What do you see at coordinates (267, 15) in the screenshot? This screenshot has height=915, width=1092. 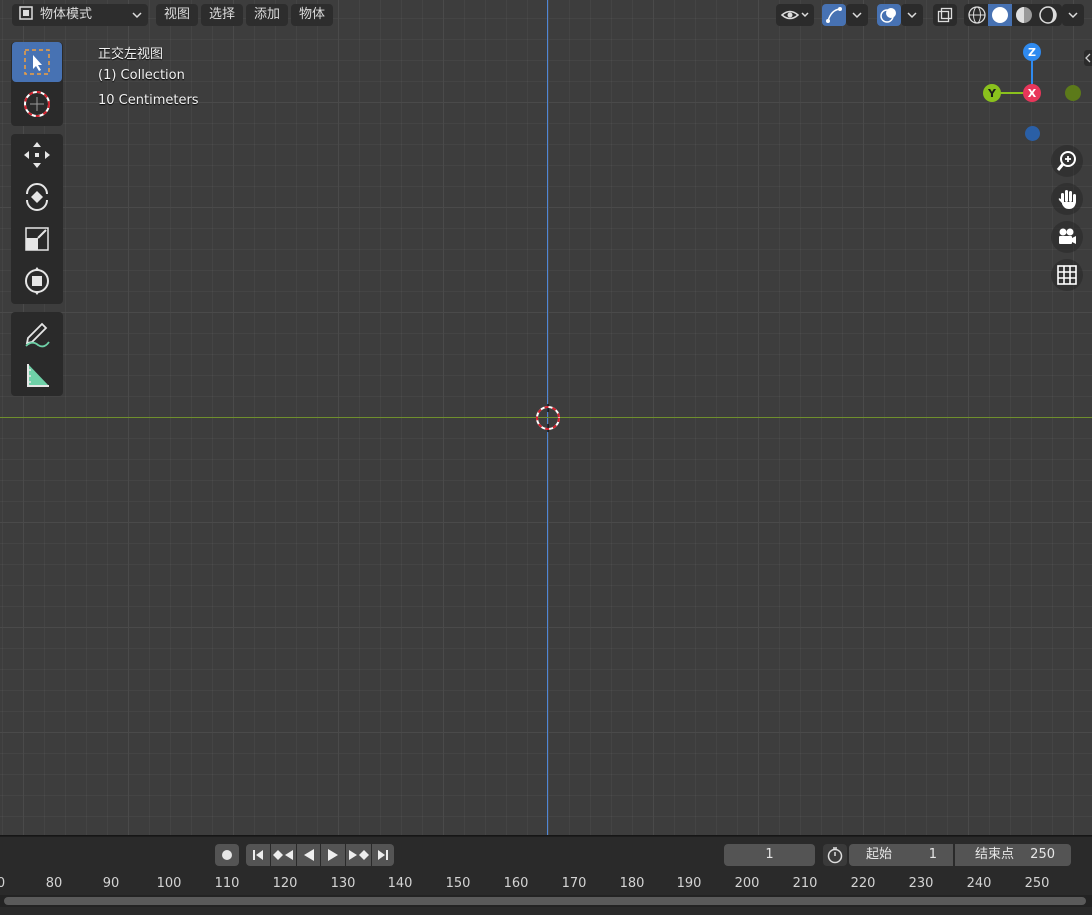 I see `menu-add: 添加` at bounding box center [267, 15].